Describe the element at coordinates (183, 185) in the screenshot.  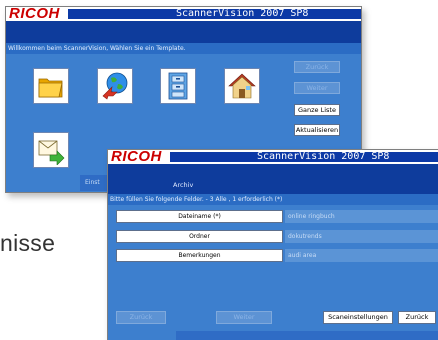
I see `section-title: Archiv` at that location.